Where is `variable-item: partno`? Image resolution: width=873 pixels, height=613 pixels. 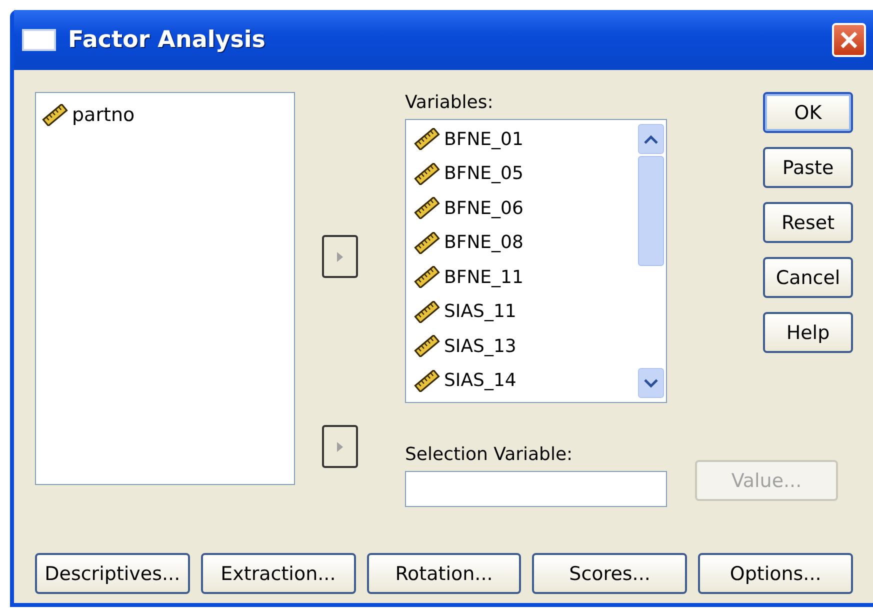
variable-item: partno is located at coordinates (165, 114).